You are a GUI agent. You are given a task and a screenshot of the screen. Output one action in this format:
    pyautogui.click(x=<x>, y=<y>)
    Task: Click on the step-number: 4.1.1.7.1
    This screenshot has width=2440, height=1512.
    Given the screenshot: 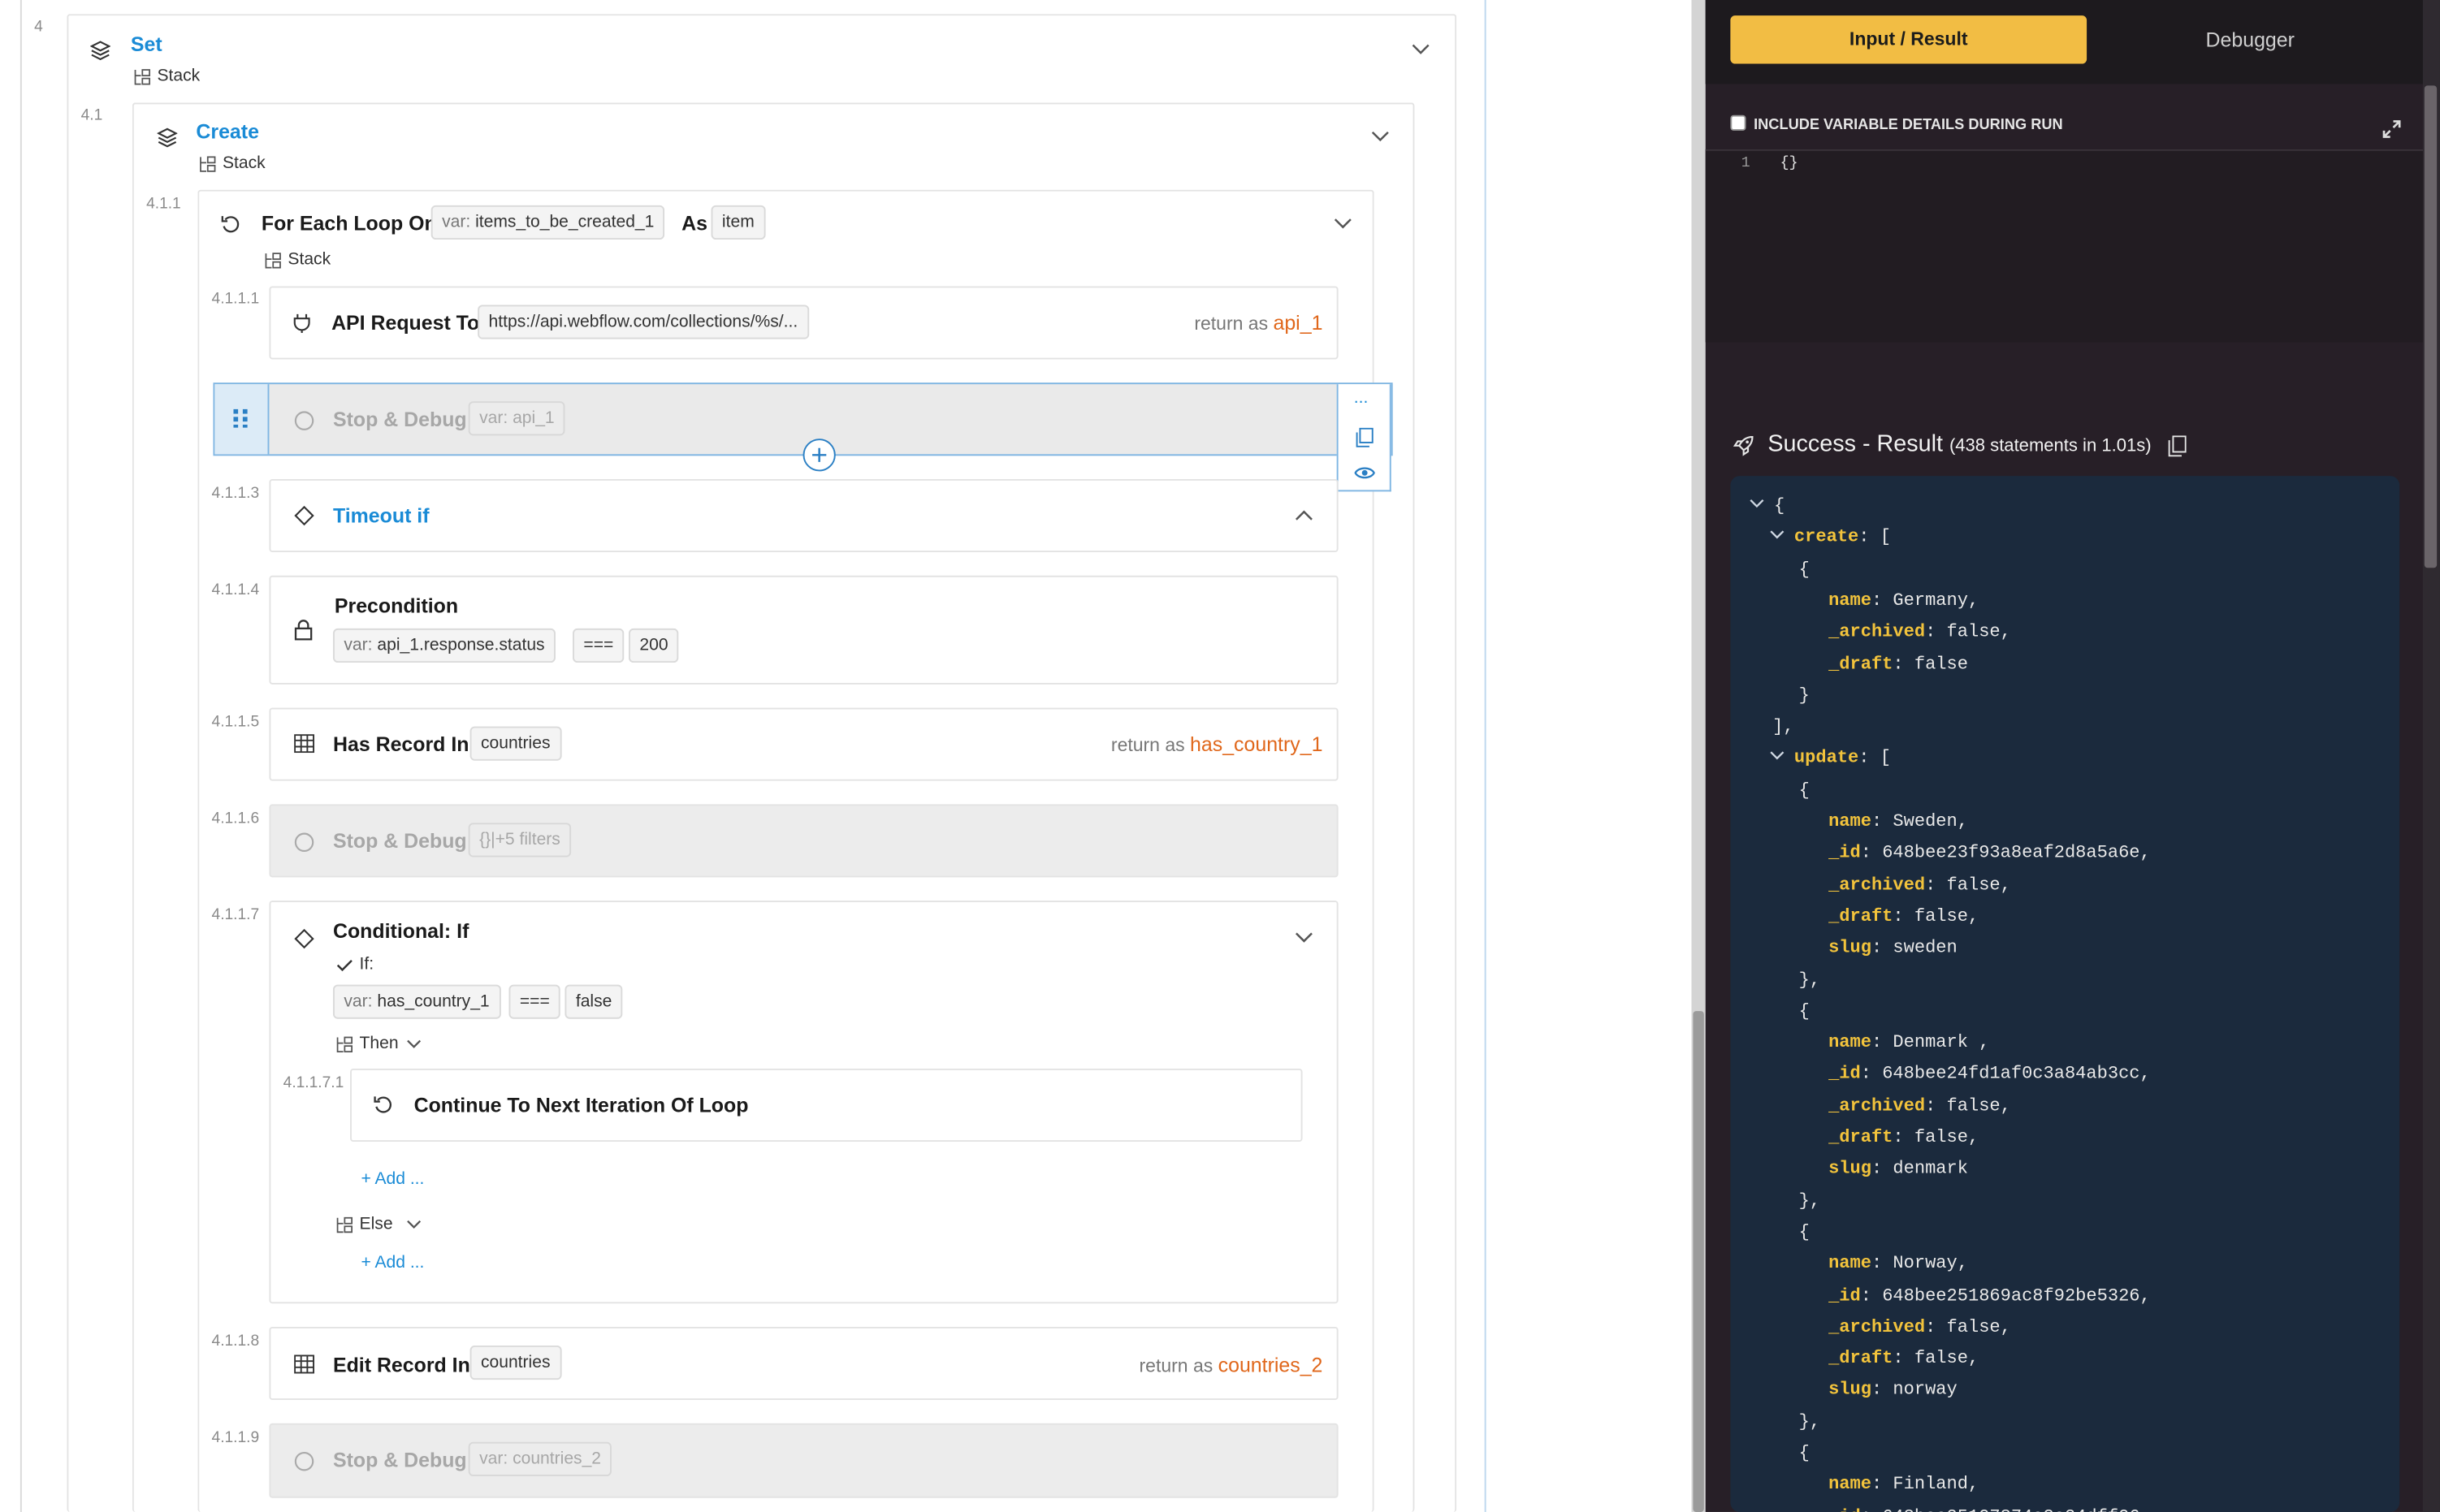 What is the action you would take?
    pyautogui.click(x=313, y=1083)
    